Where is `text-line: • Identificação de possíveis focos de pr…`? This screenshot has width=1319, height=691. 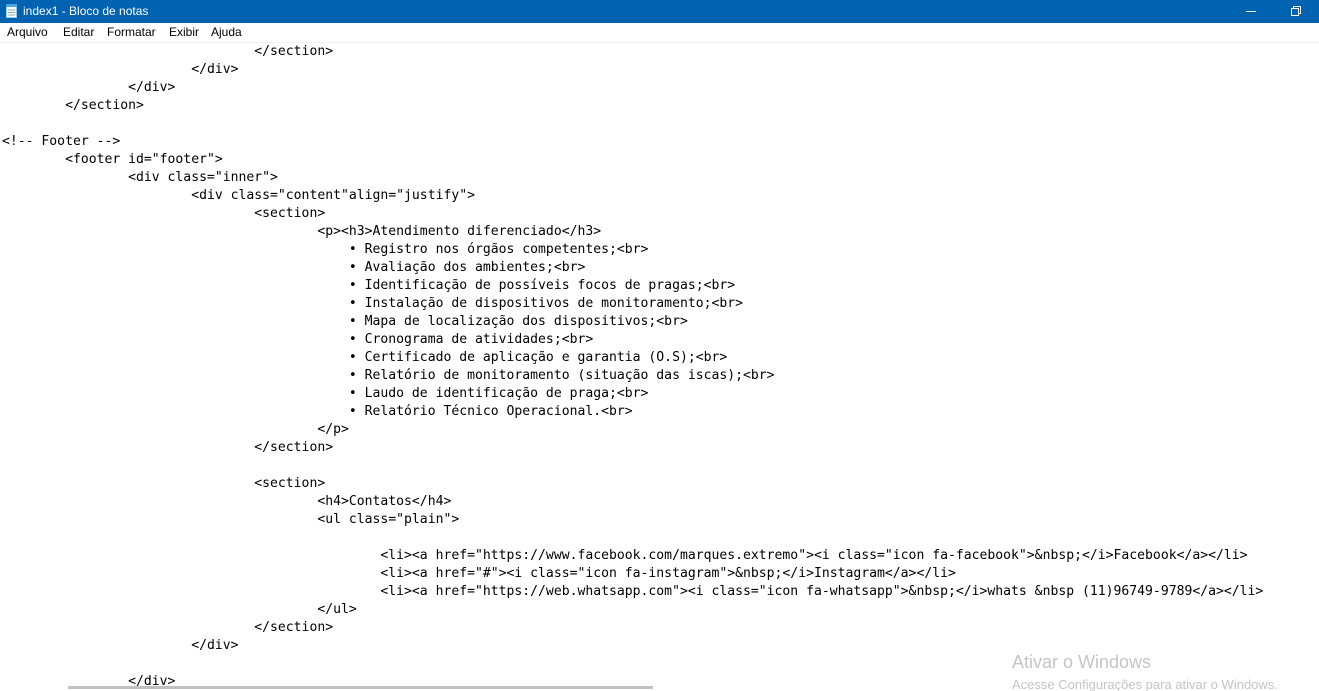
text-line: • Identificação de possíveis focos de pr… is located at coordinates (369, 285).